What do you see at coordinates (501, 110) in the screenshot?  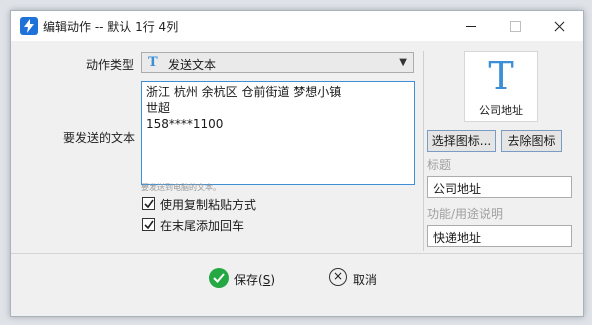 I see `icon-preview-caption: 公司地址` at bounding box center [501, 110].